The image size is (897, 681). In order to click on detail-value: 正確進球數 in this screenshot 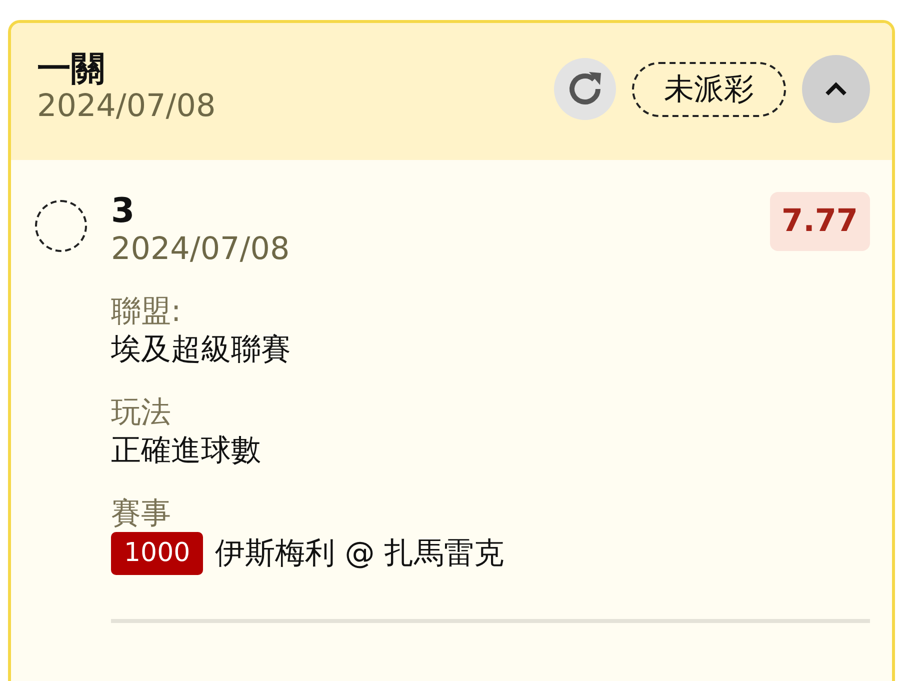, I will do `click(186, 451)`.